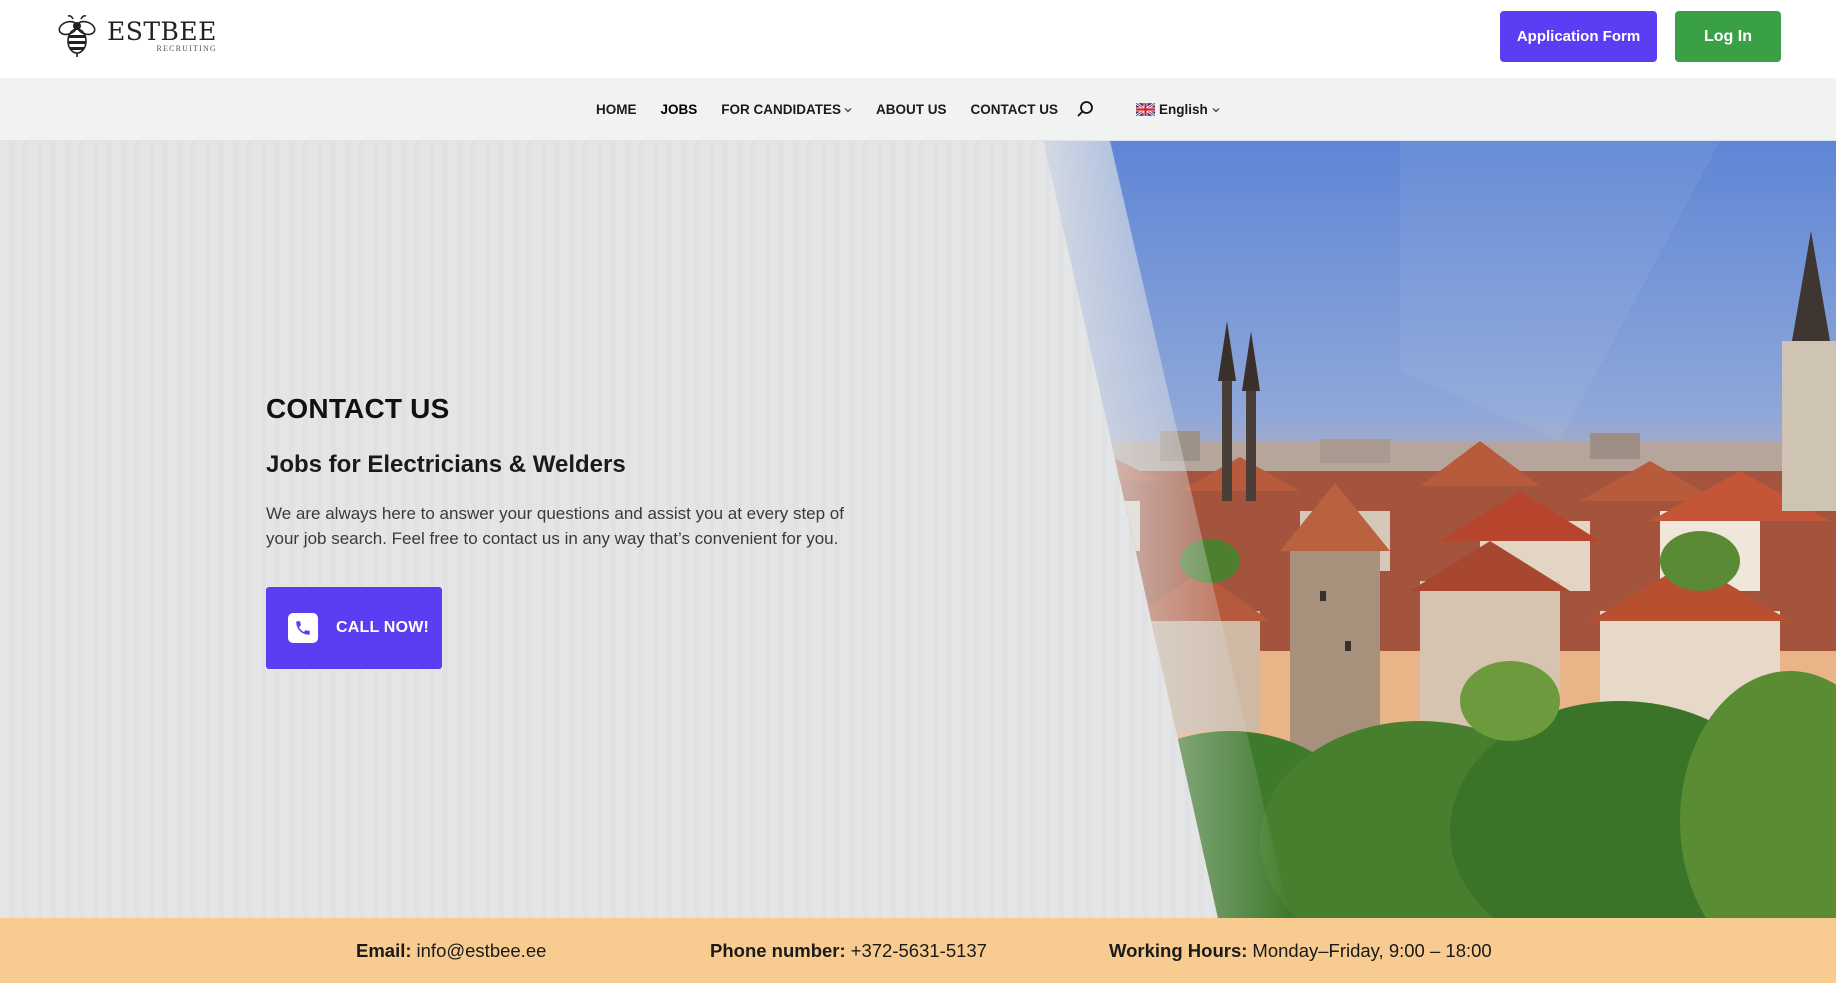  I want to click on phone-link: +372-5631-5137, so click(919, 951).